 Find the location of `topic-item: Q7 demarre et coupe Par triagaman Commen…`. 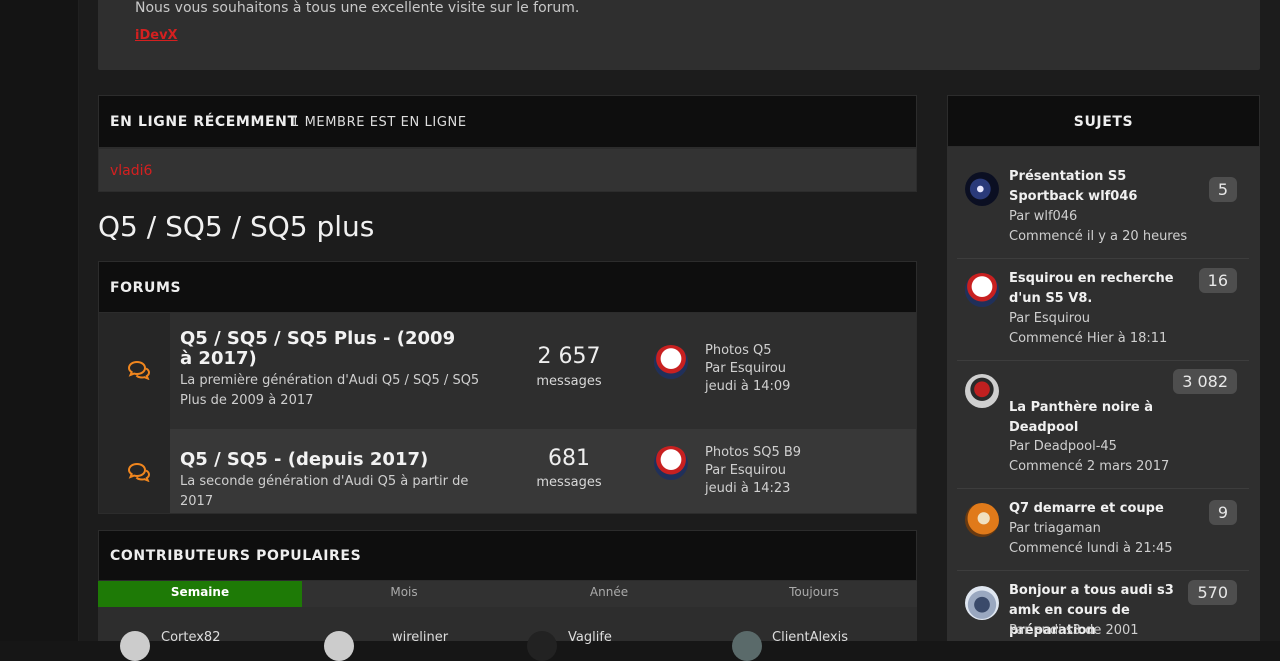

topic-item: Q7 demarre et coupe Par triagaman Commen… is located at coordinates (1103, 530).